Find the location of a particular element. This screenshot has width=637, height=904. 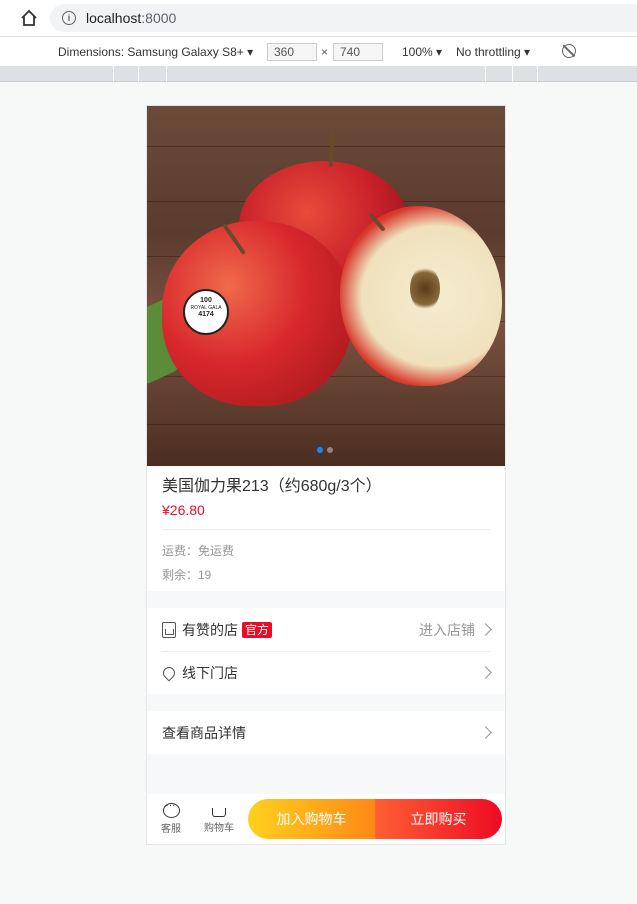

product-info-card: 美国伽力果213（约680g/3个） ¥26.80 运费：免运费 剩余：19 is located at coordinates (326, 528).